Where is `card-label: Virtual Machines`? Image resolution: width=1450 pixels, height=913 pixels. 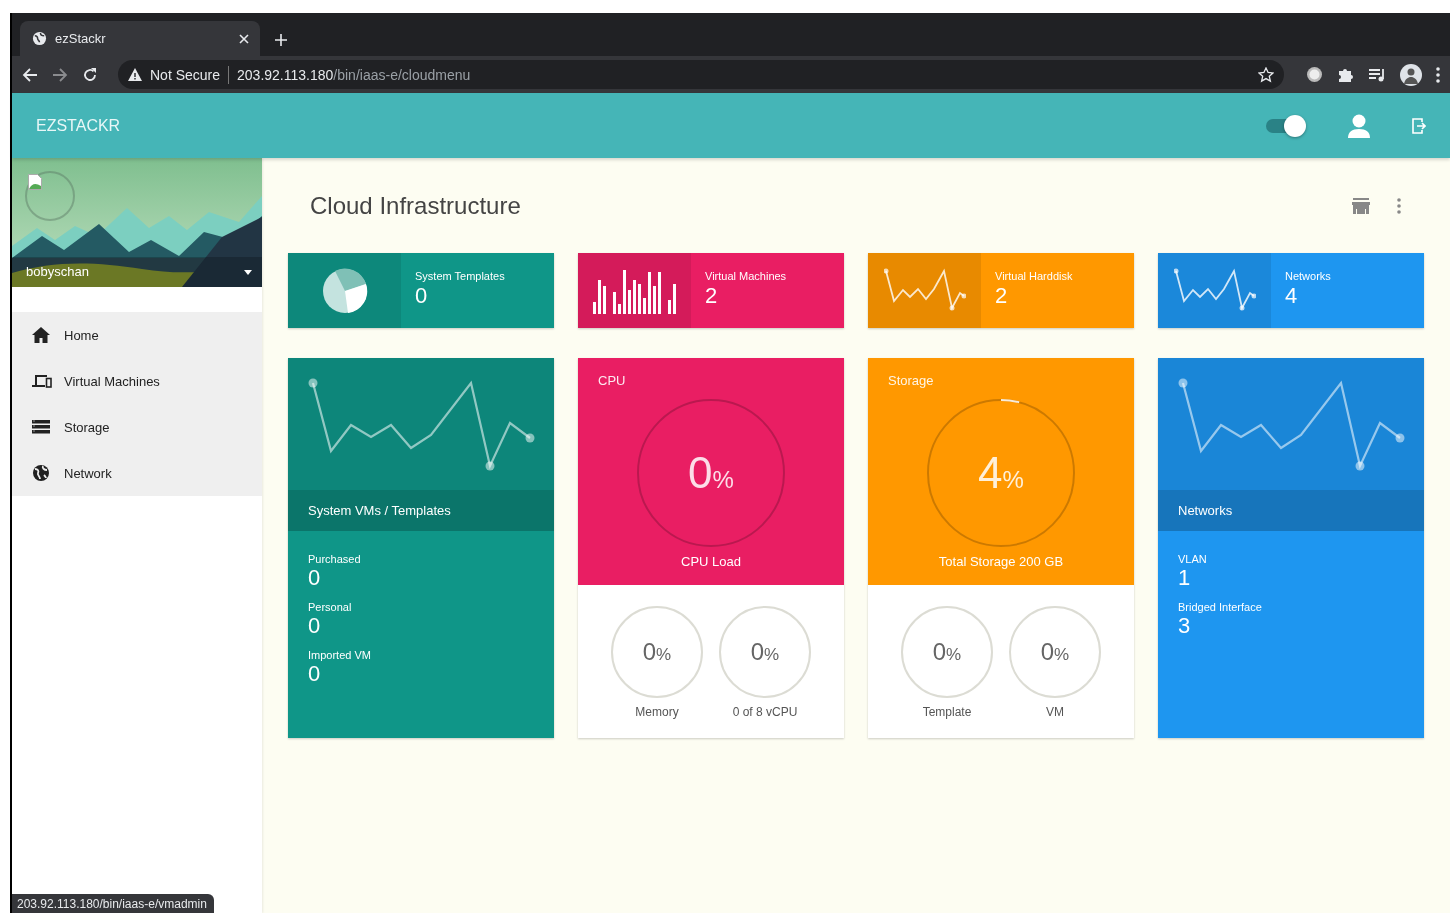 card-label: Virtual Machines is located at coordinates (746, 276).